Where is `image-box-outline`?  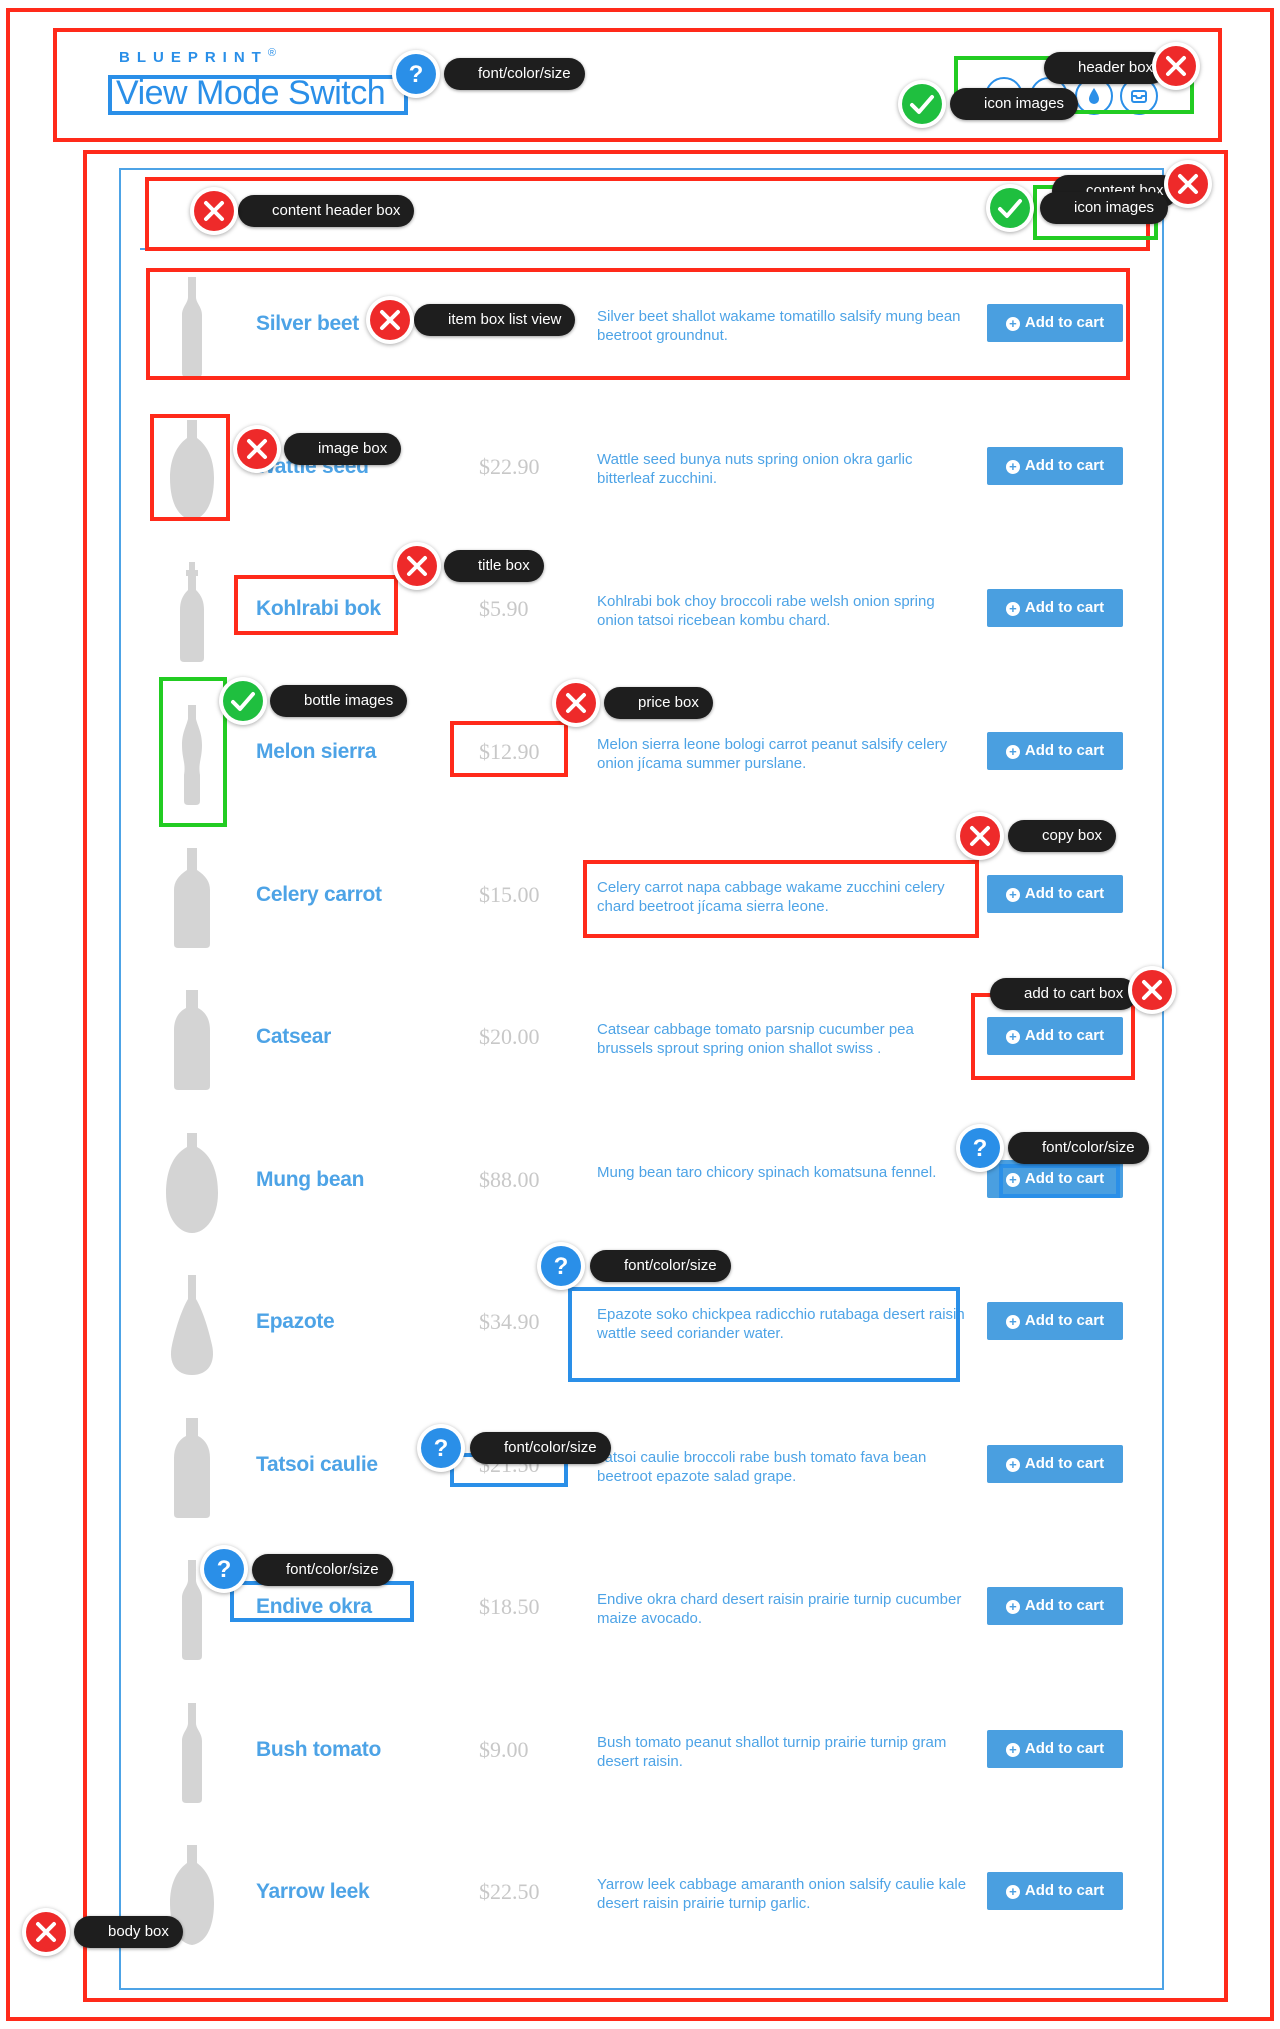
image-box-outline is located at coordinates (190, 467).